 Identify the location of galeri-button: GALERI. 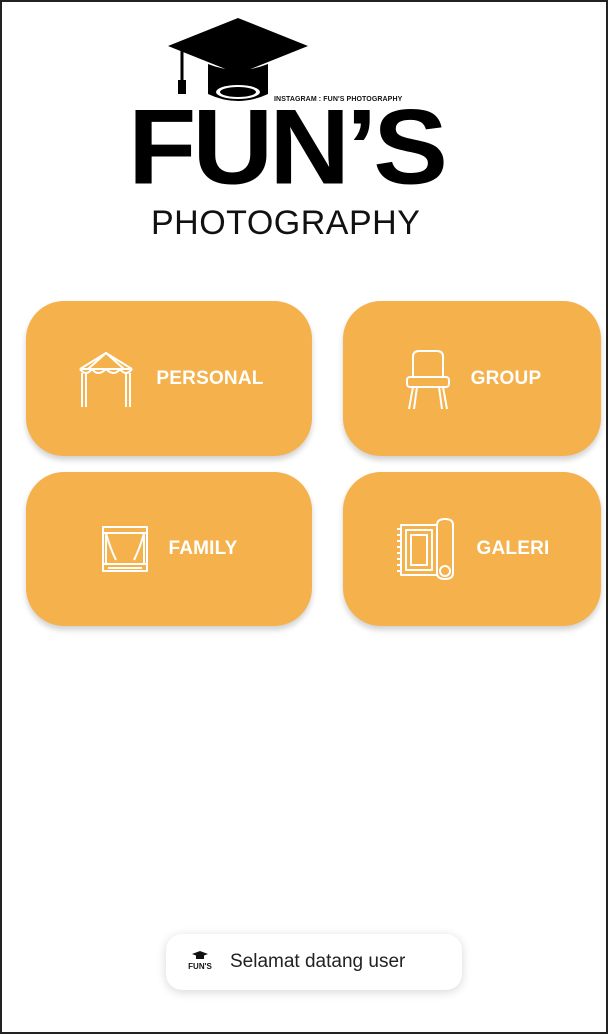
(472, 549).